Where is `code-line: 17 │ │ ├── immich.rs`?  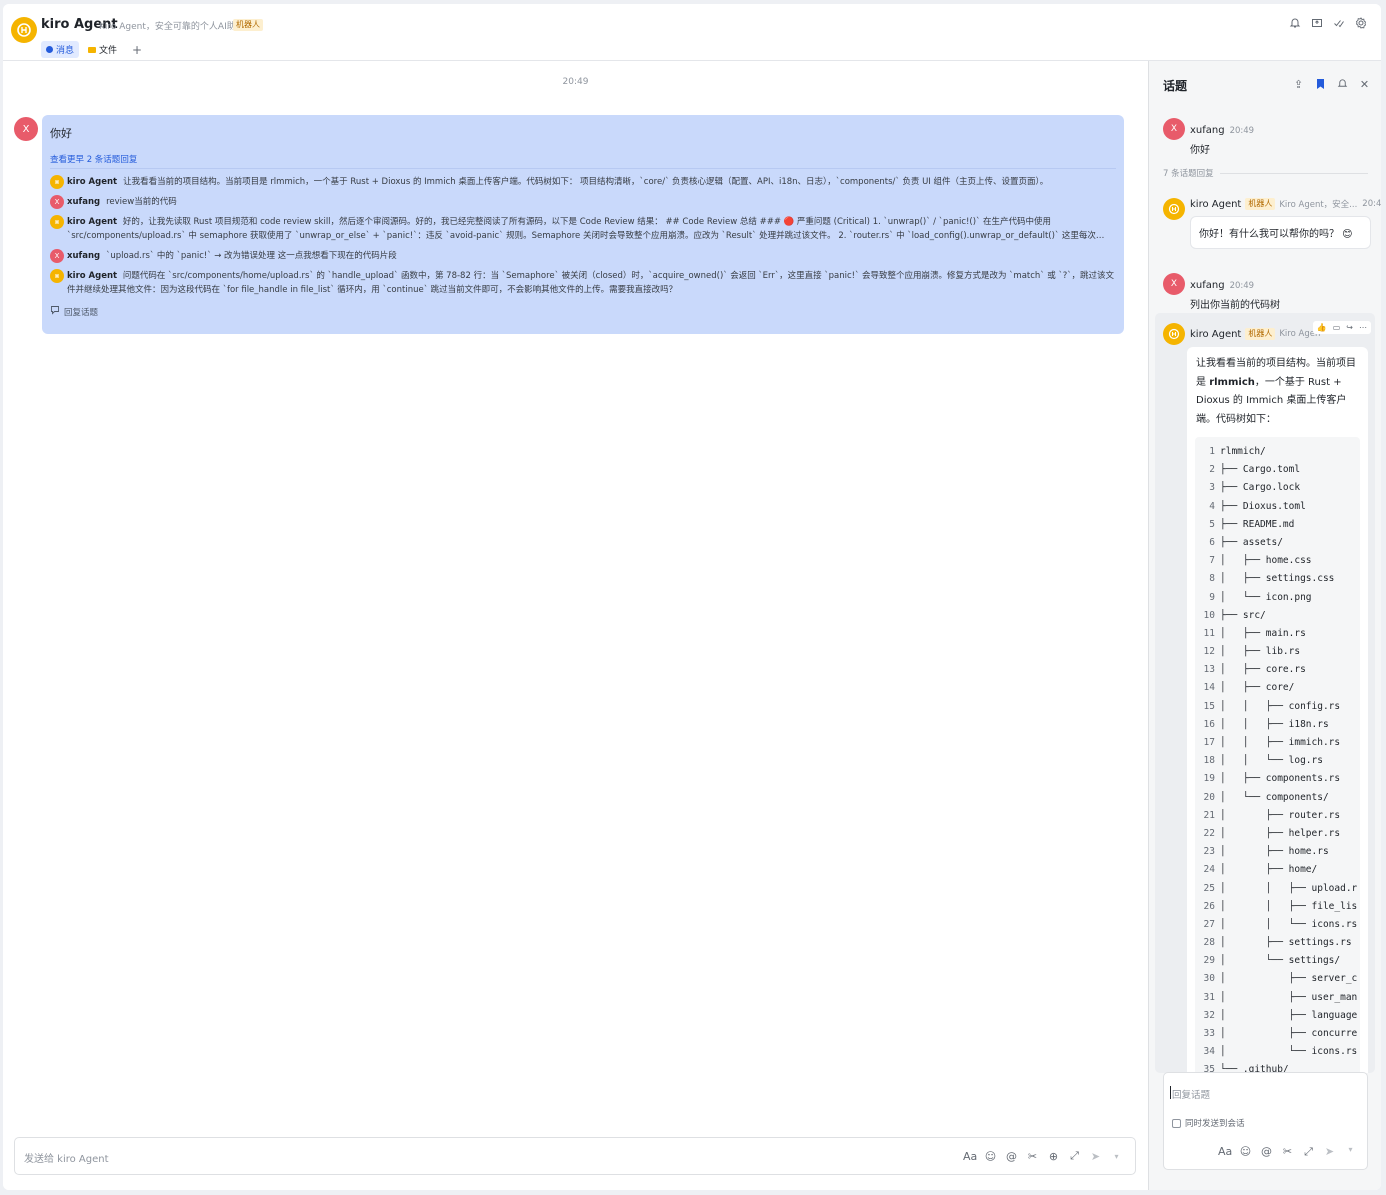
code-line: 17 │ │ ├── immich.rs is located at coordinates (1277, 743).